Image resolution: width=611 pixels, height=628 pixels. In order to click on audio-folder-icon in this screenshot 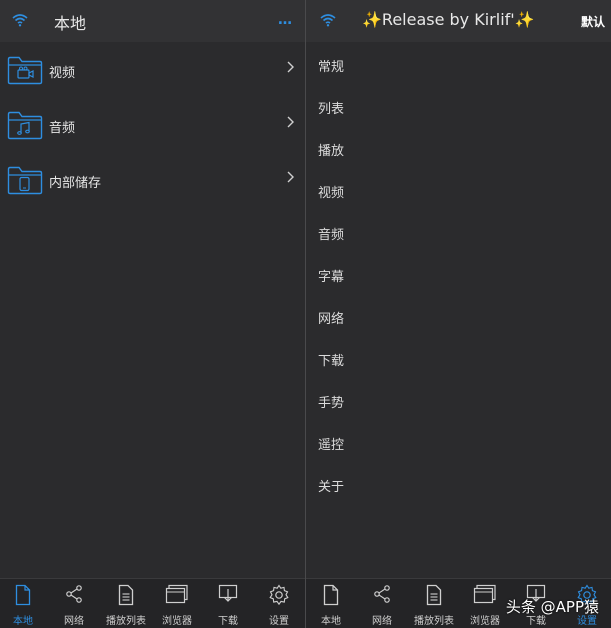, I will do `click(25, 125)`.